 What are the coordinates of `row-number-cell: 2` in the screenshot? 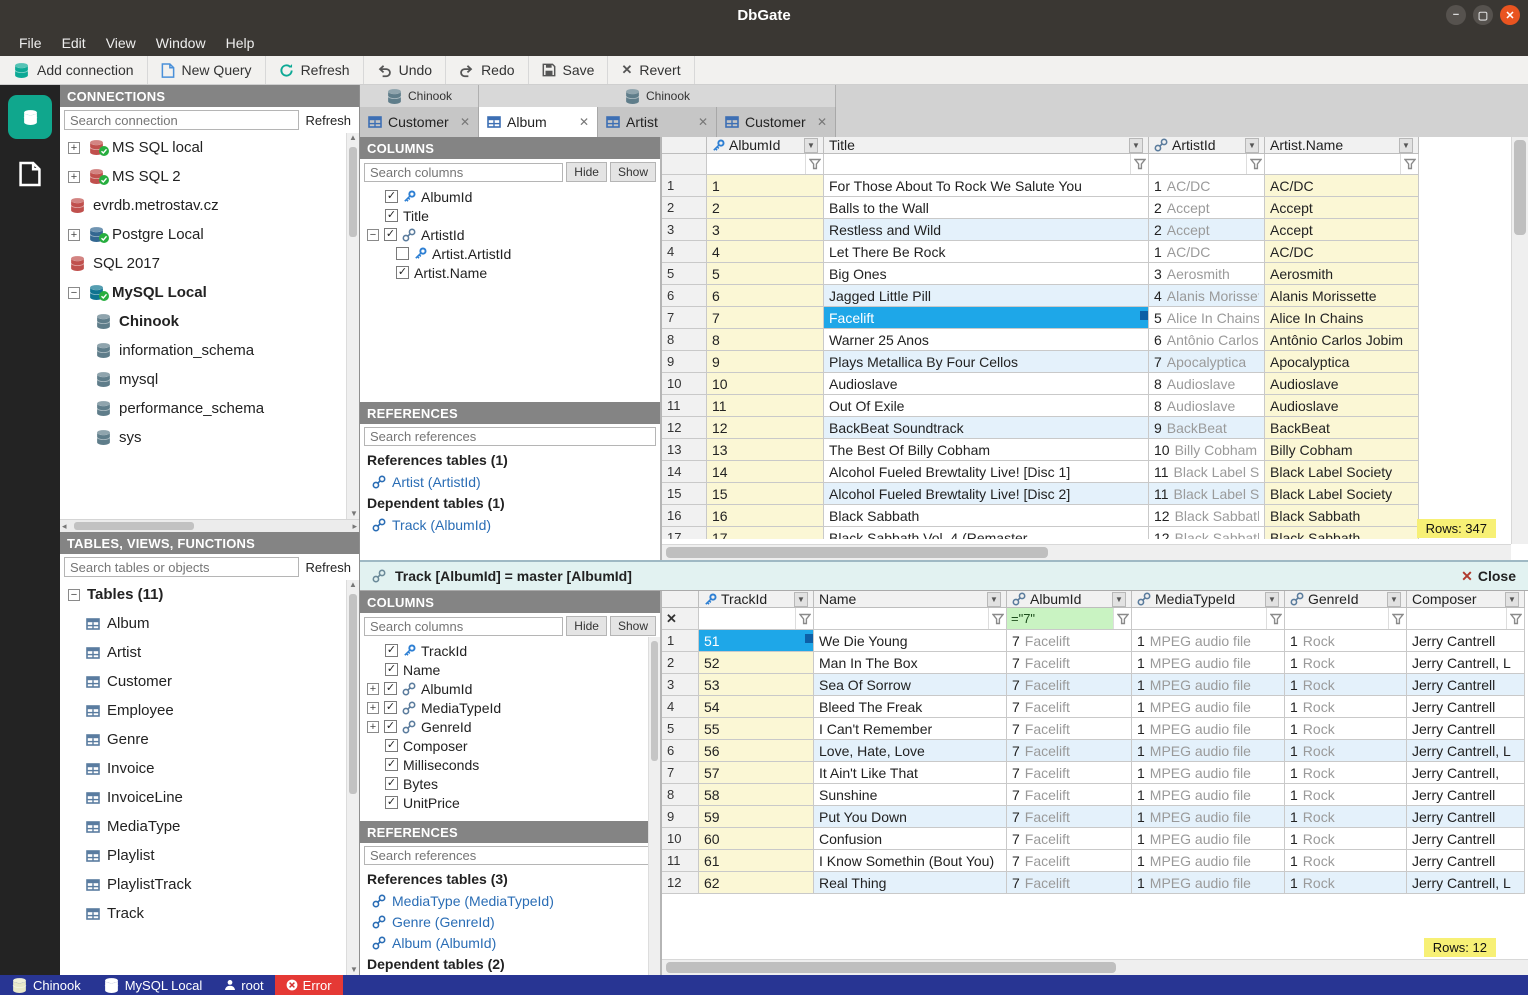 It's located at (684, 208).